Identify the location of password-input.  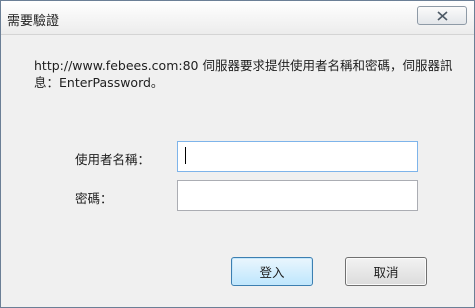
(297, 195).